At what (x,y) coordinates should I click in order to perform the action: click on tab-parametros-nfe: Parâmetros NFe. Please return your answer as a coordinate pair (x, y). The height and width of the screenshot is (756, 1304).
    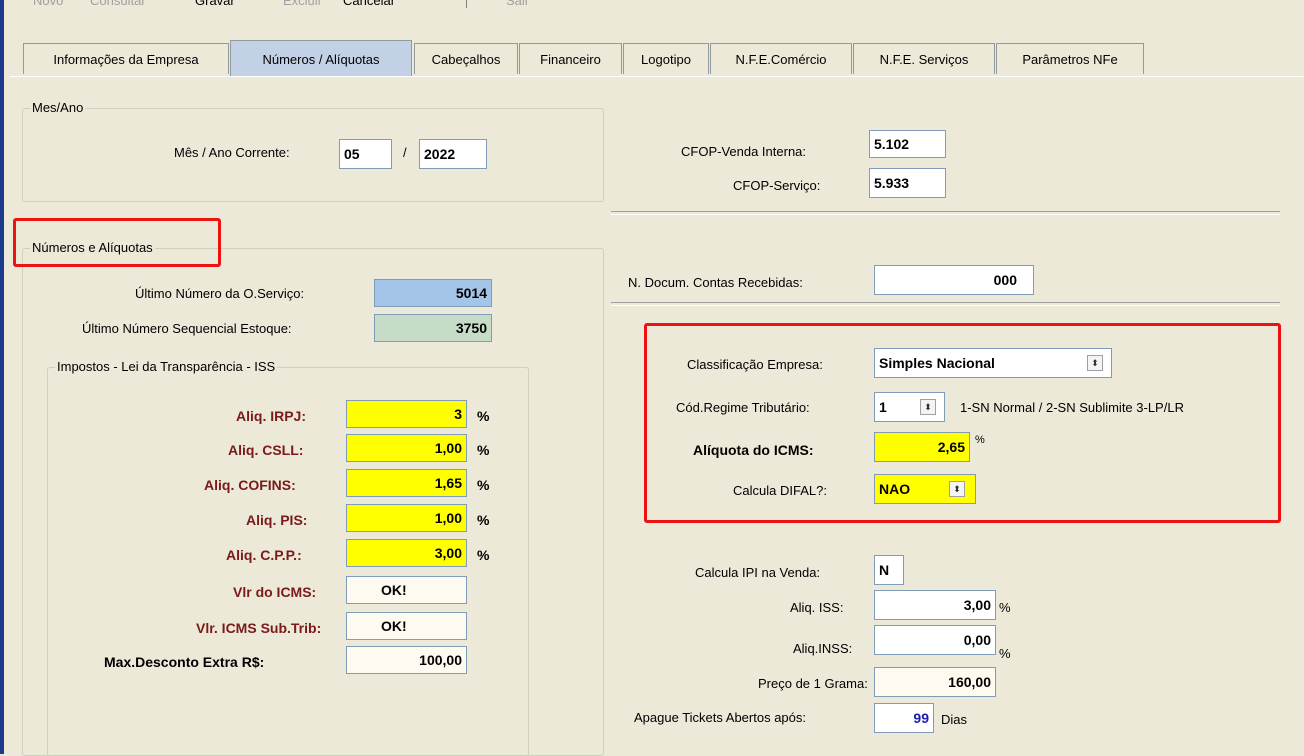
    Looking at the image, I should click on (1070, 58).